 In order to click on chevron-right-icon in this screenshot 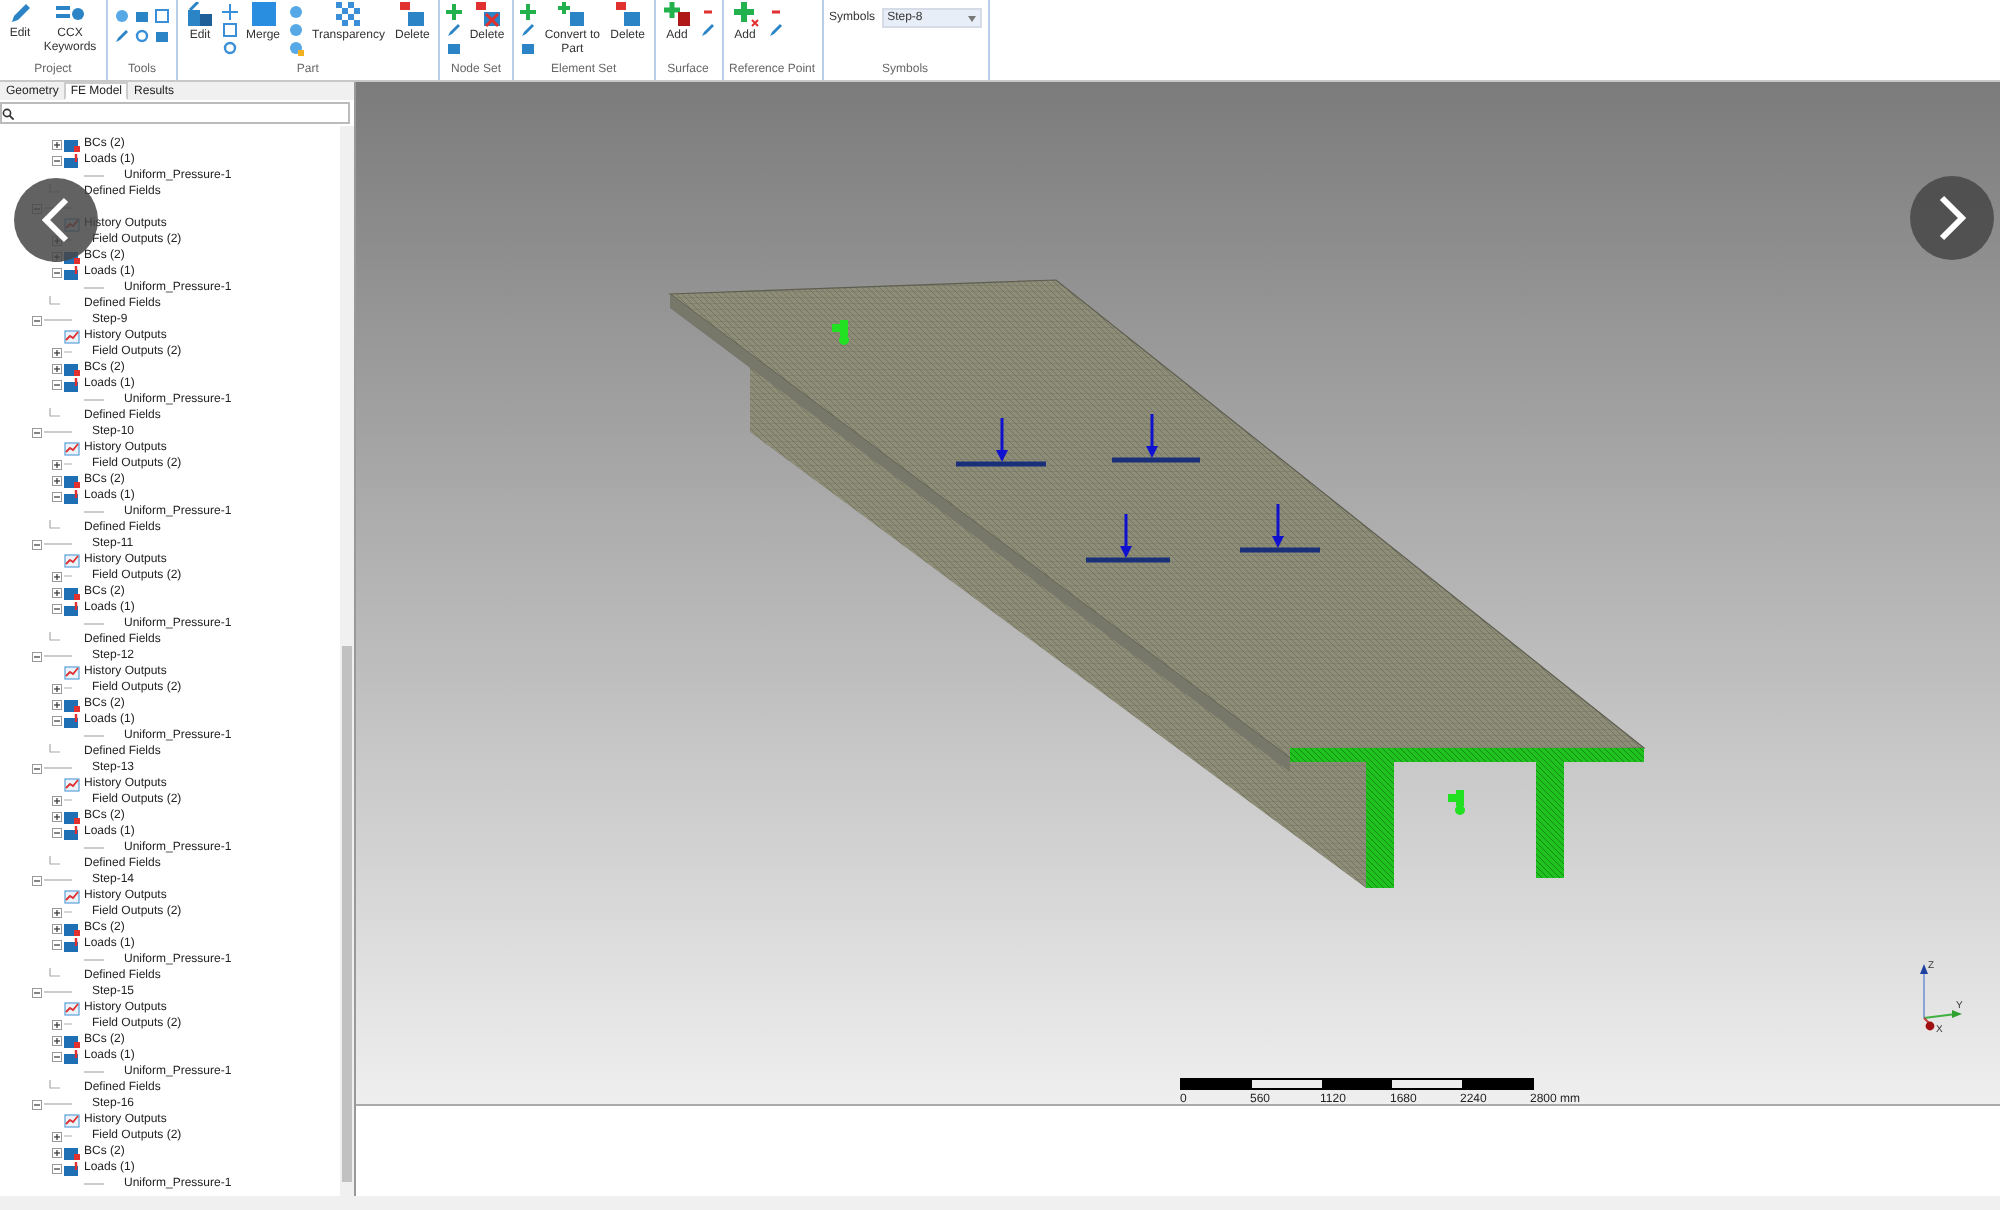, I will do `click(1952, 218)`.